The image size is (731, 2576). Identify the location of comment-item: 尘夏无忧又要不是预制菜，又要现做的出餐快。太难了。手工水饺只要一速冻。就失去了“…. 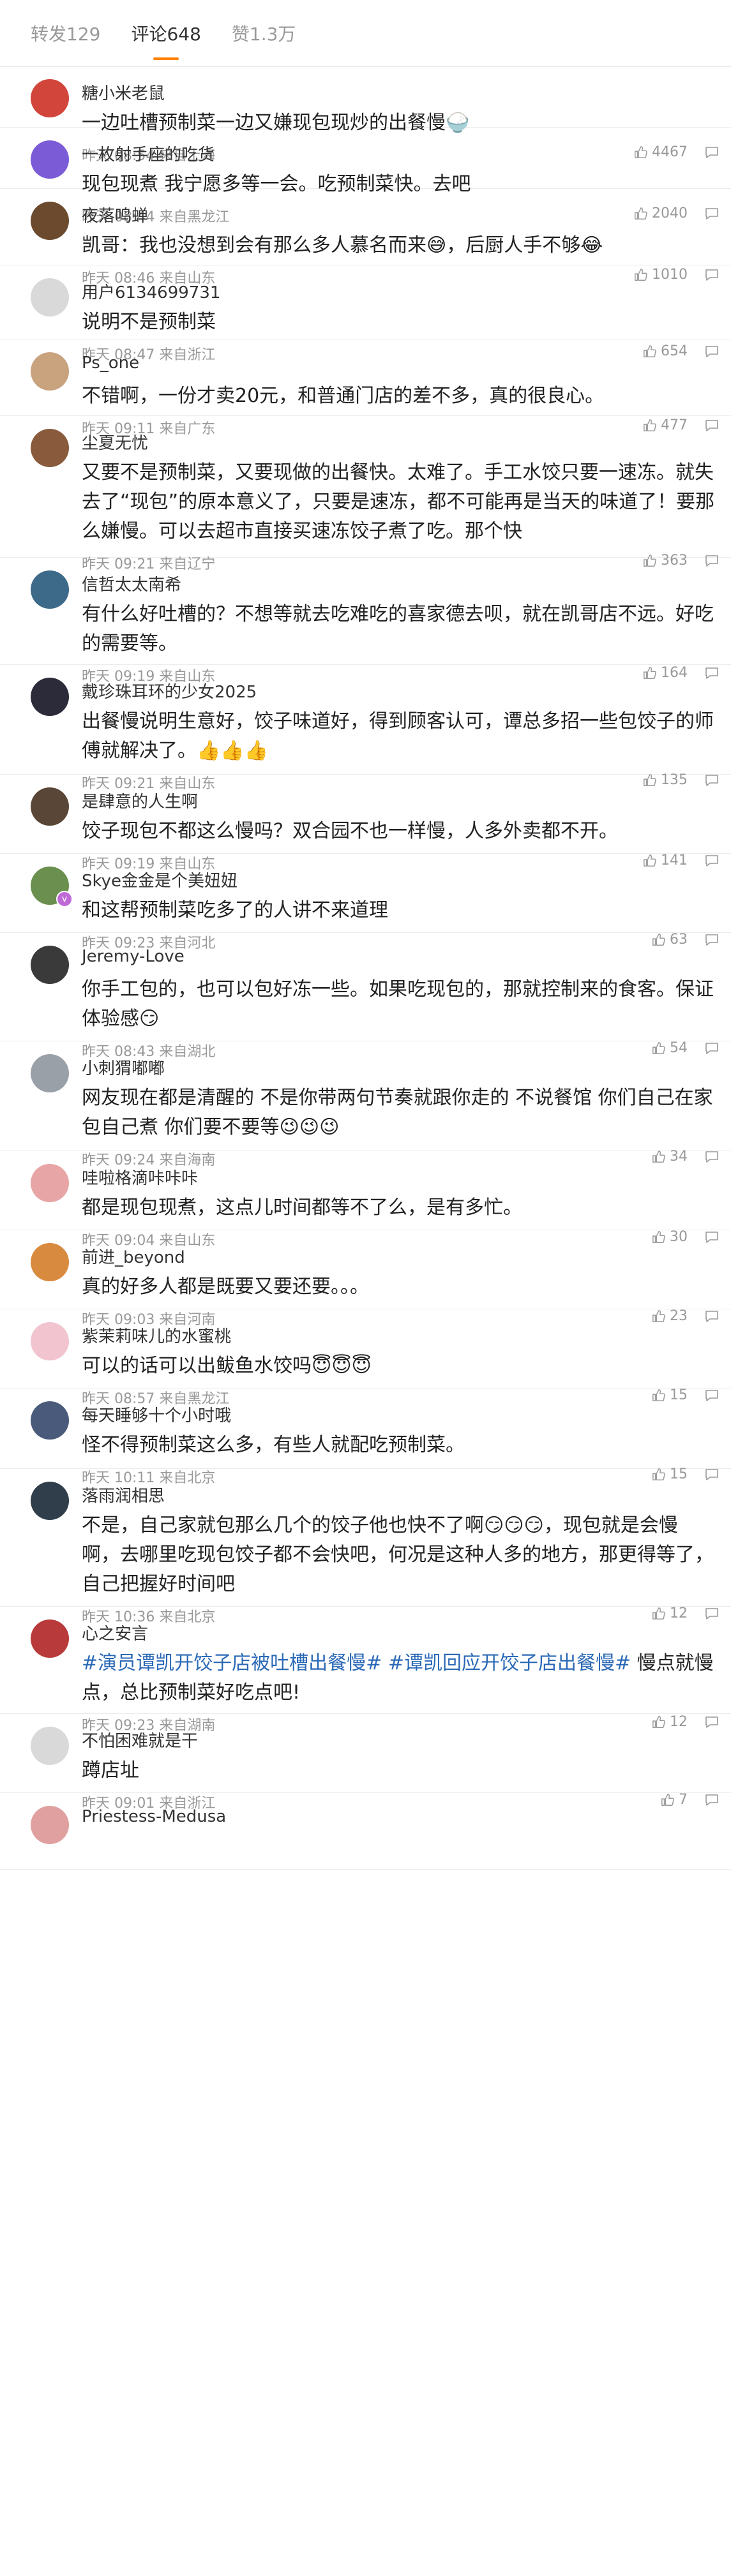
(365, 494).